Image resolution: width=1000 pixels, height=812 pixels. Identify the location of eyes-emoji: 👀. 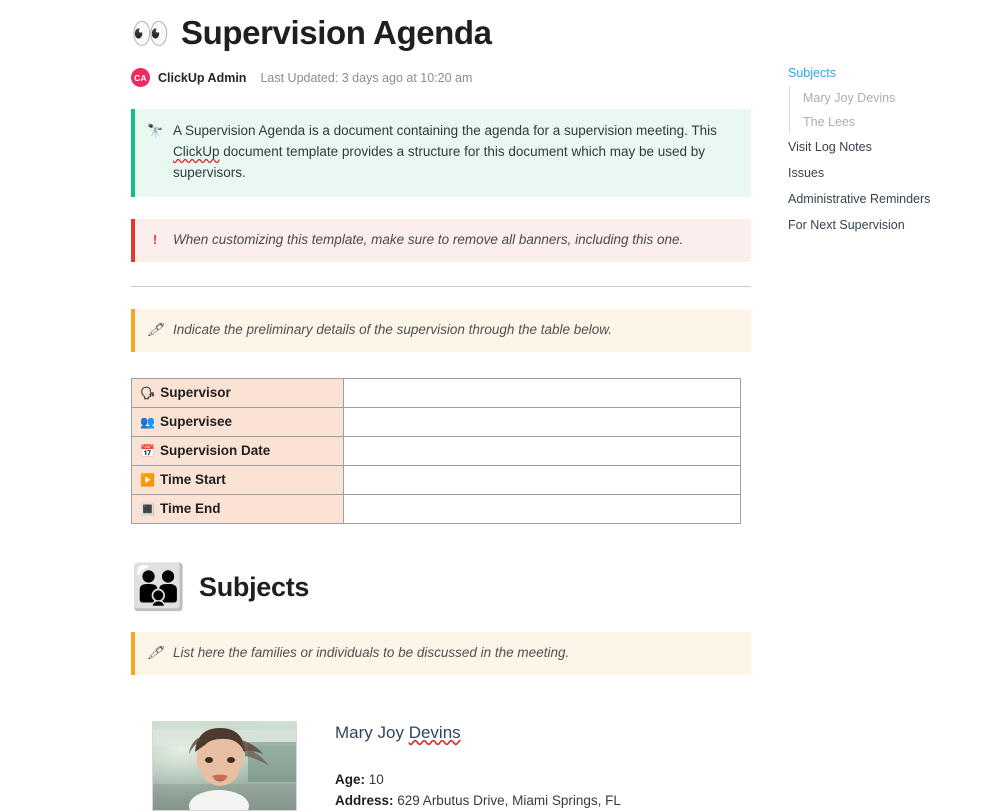
(150, 33).